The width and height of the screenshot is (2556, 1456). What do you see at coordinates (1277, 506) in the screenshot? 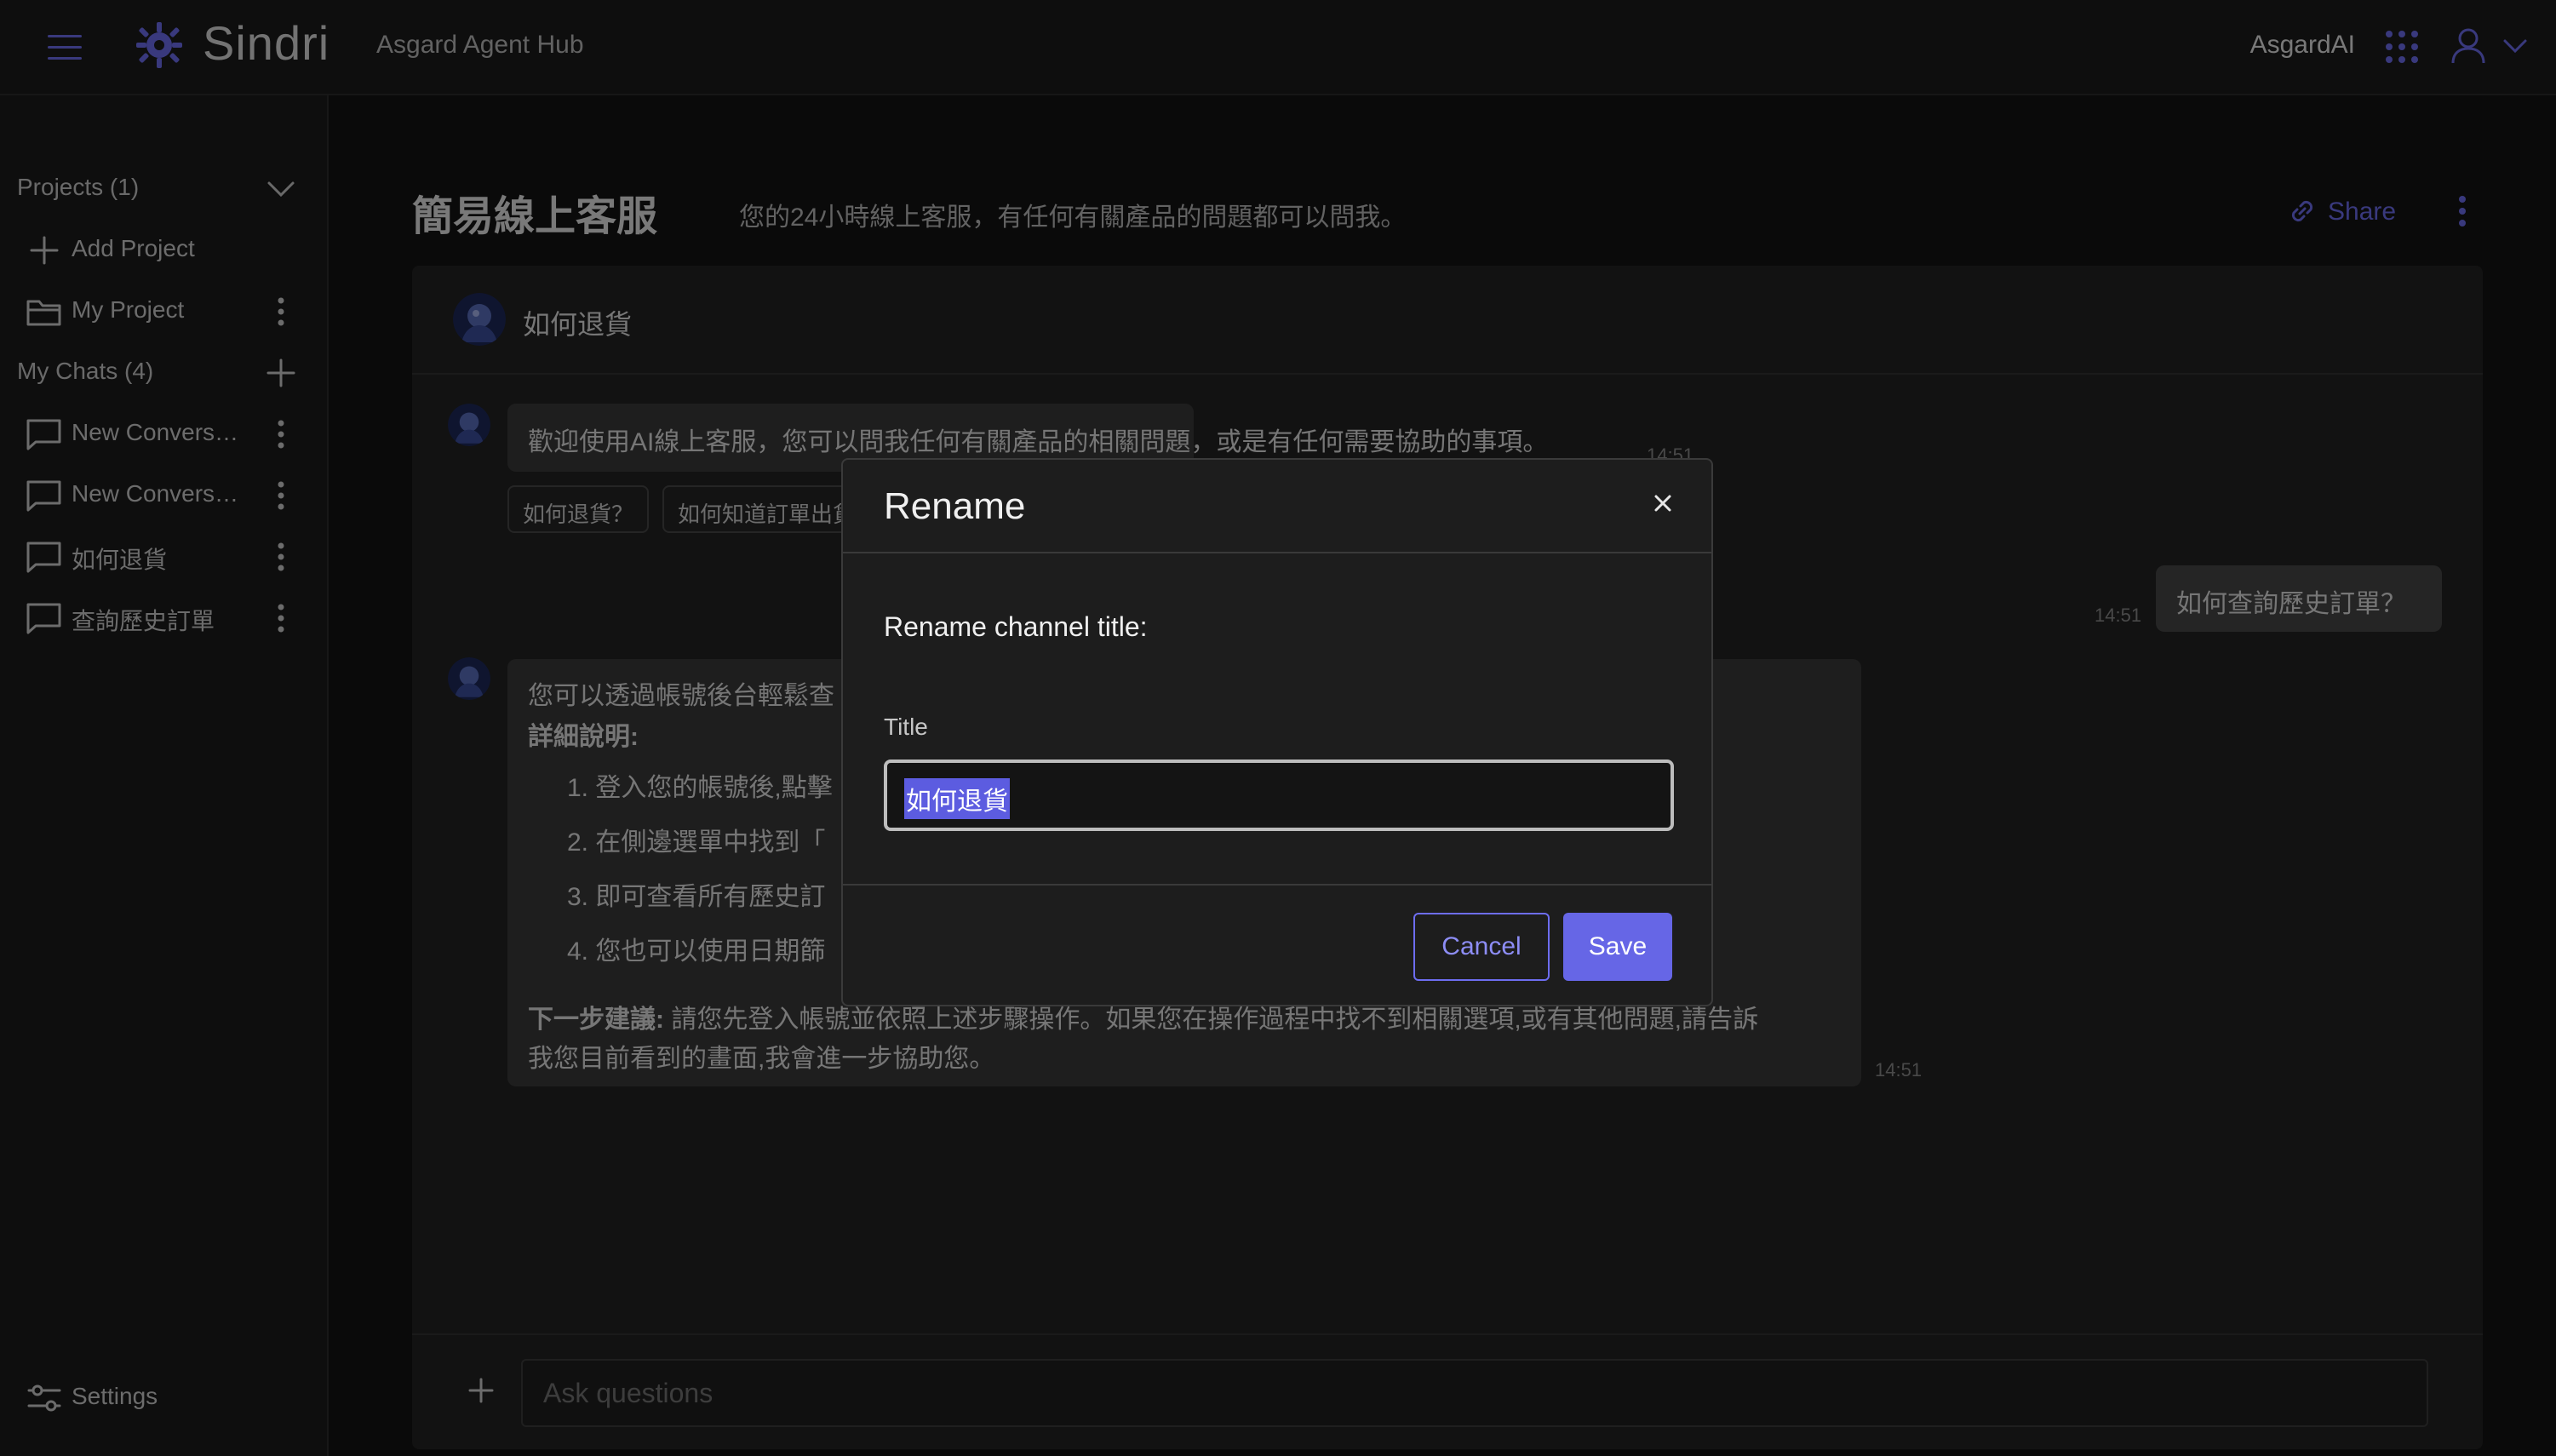
I see `dialog-header: Rename` at bounding box center [1277, 506].